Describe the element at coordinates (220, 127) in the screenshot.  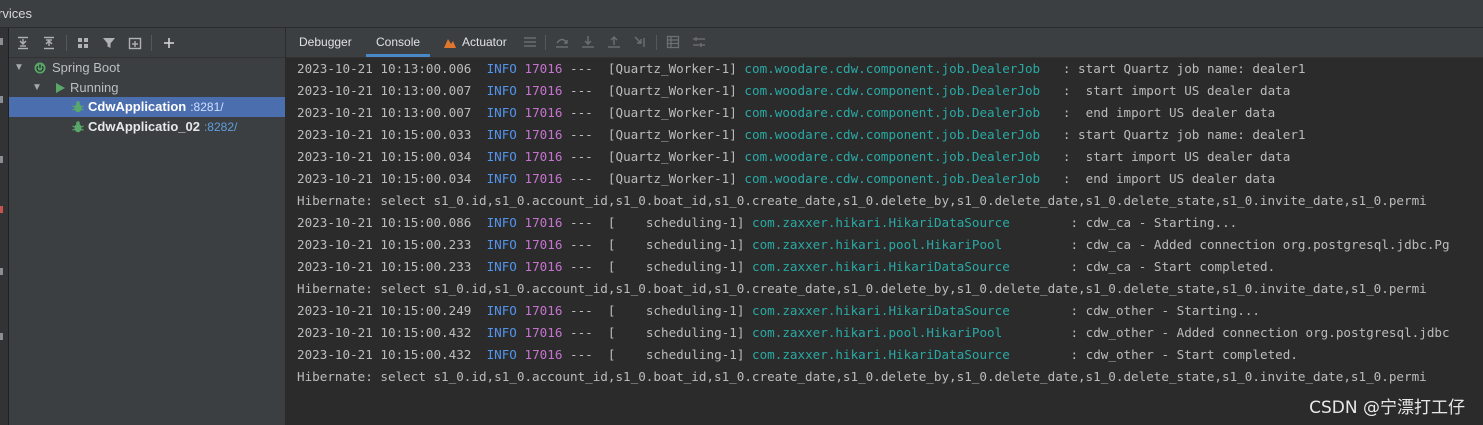
I see `app-port-link: :8282/` at that location.